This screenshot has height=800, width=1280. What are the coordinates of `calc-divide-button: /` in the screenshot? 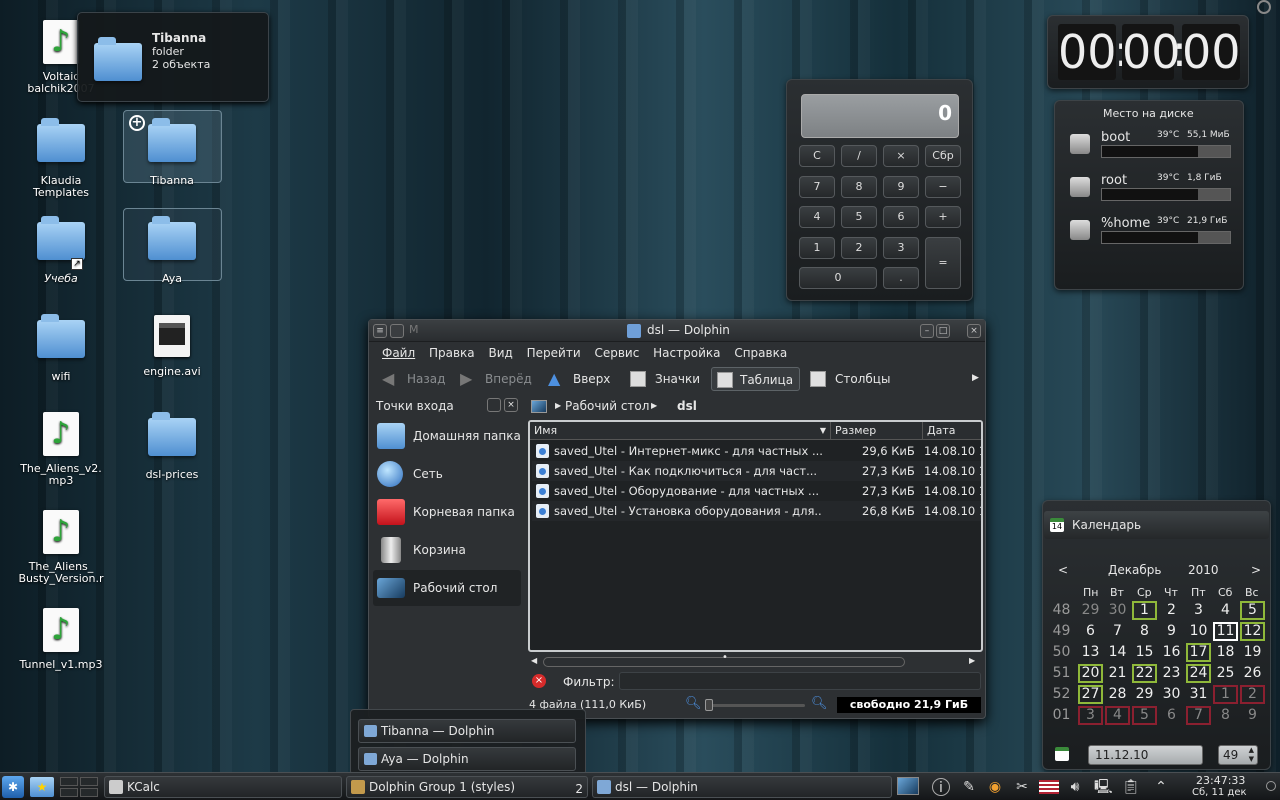 It's located at (859, 156).